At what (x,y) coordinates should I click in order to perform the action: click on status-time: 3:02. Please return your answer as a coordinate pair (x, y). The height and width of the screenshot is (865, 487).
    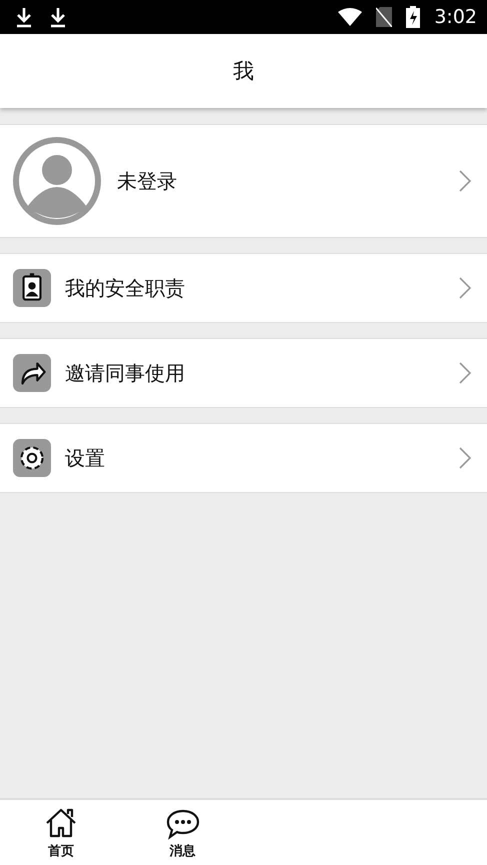
    Looking at the image, I should click on (455, 17).